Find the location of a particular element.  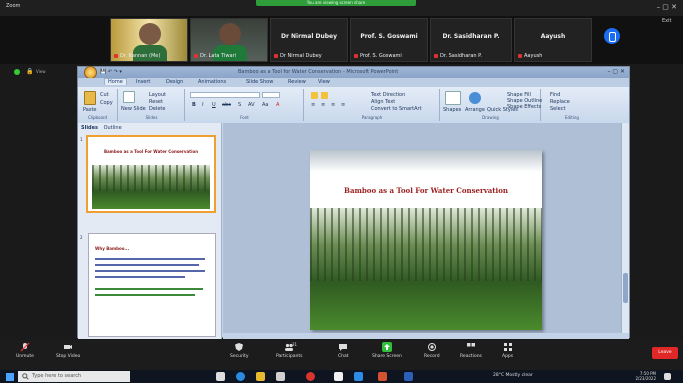

bold-button: B is located at coordinates (194, 105).